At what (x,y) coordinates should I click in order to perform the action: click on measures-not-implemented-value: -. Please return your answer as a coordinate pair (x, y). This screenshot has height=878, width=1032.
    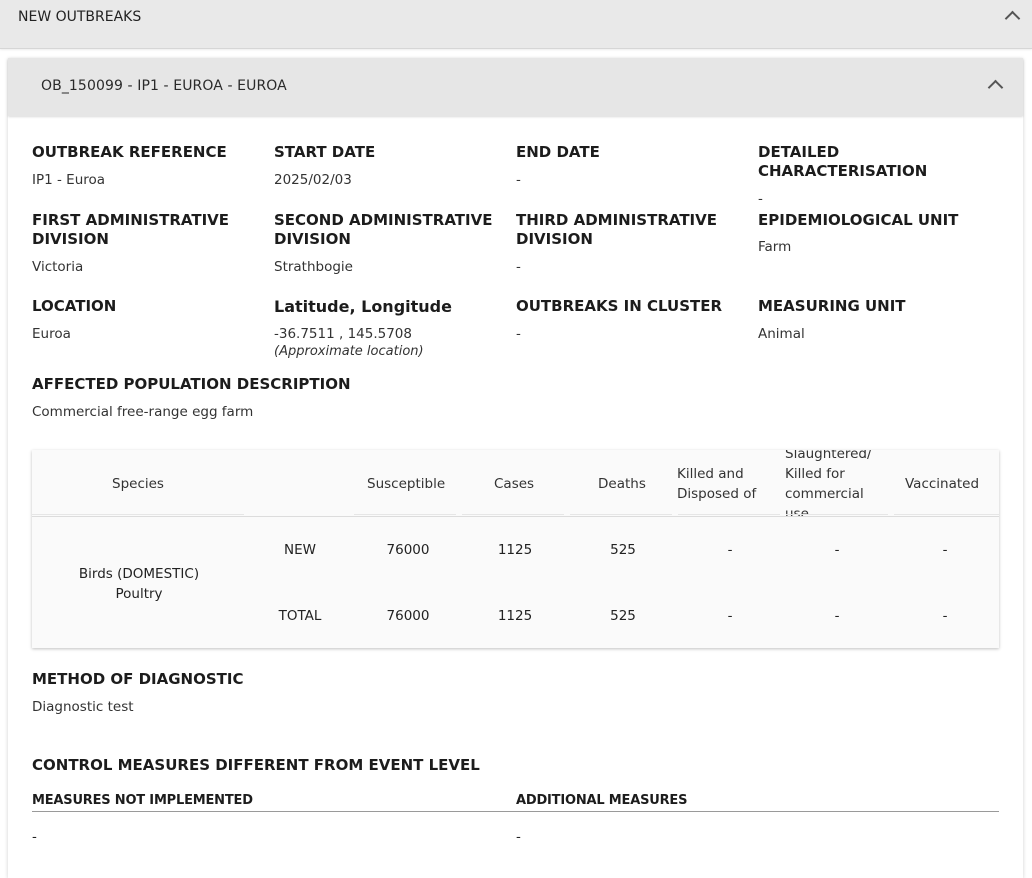
    Looking at the image, I should click on (34, 837).